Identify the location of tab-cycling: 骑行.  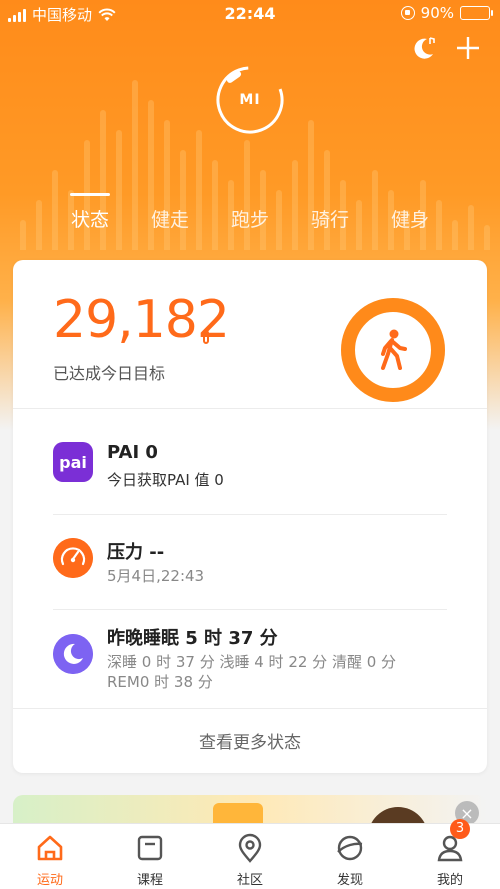
(330, 218).